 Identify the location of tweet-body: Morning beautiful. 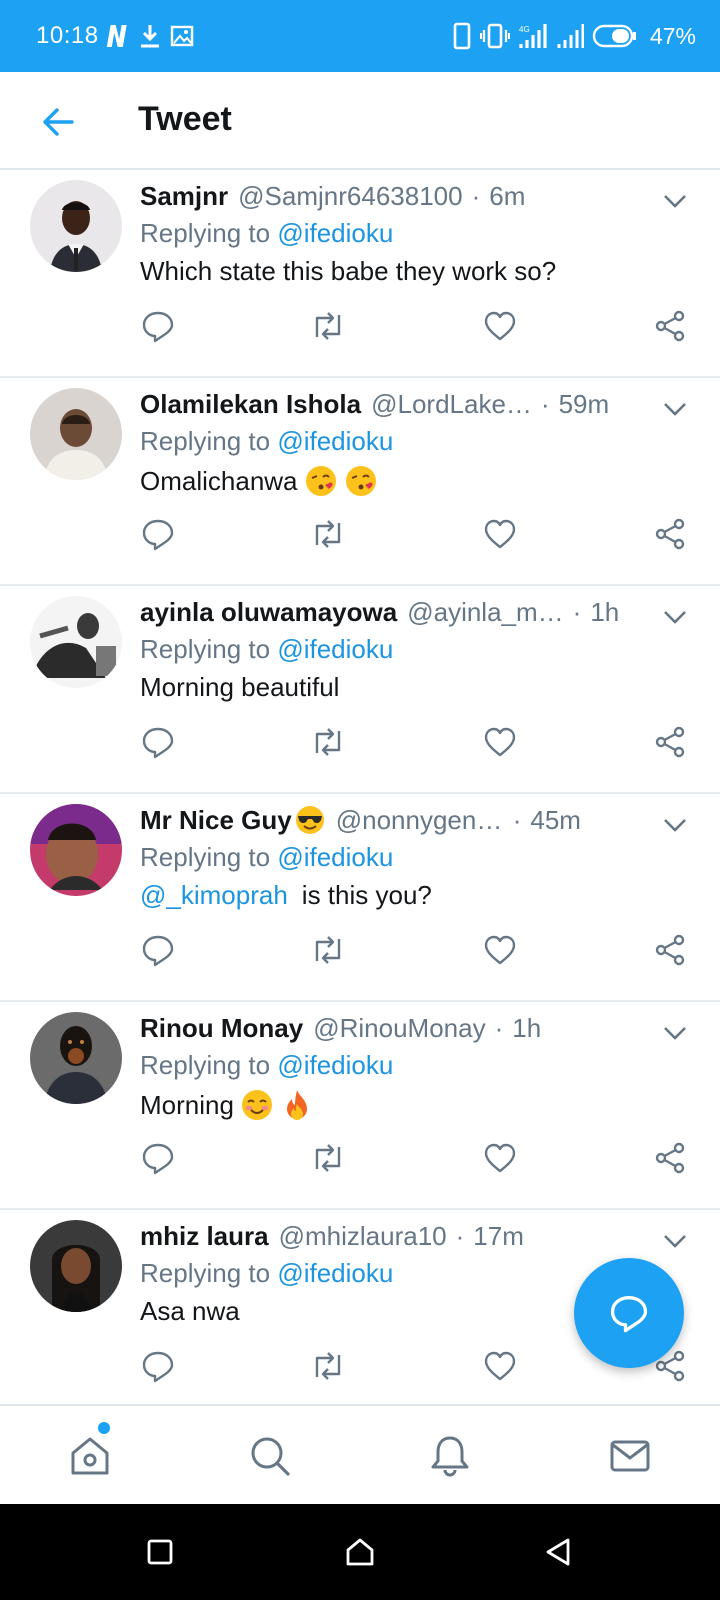
(240, 687).